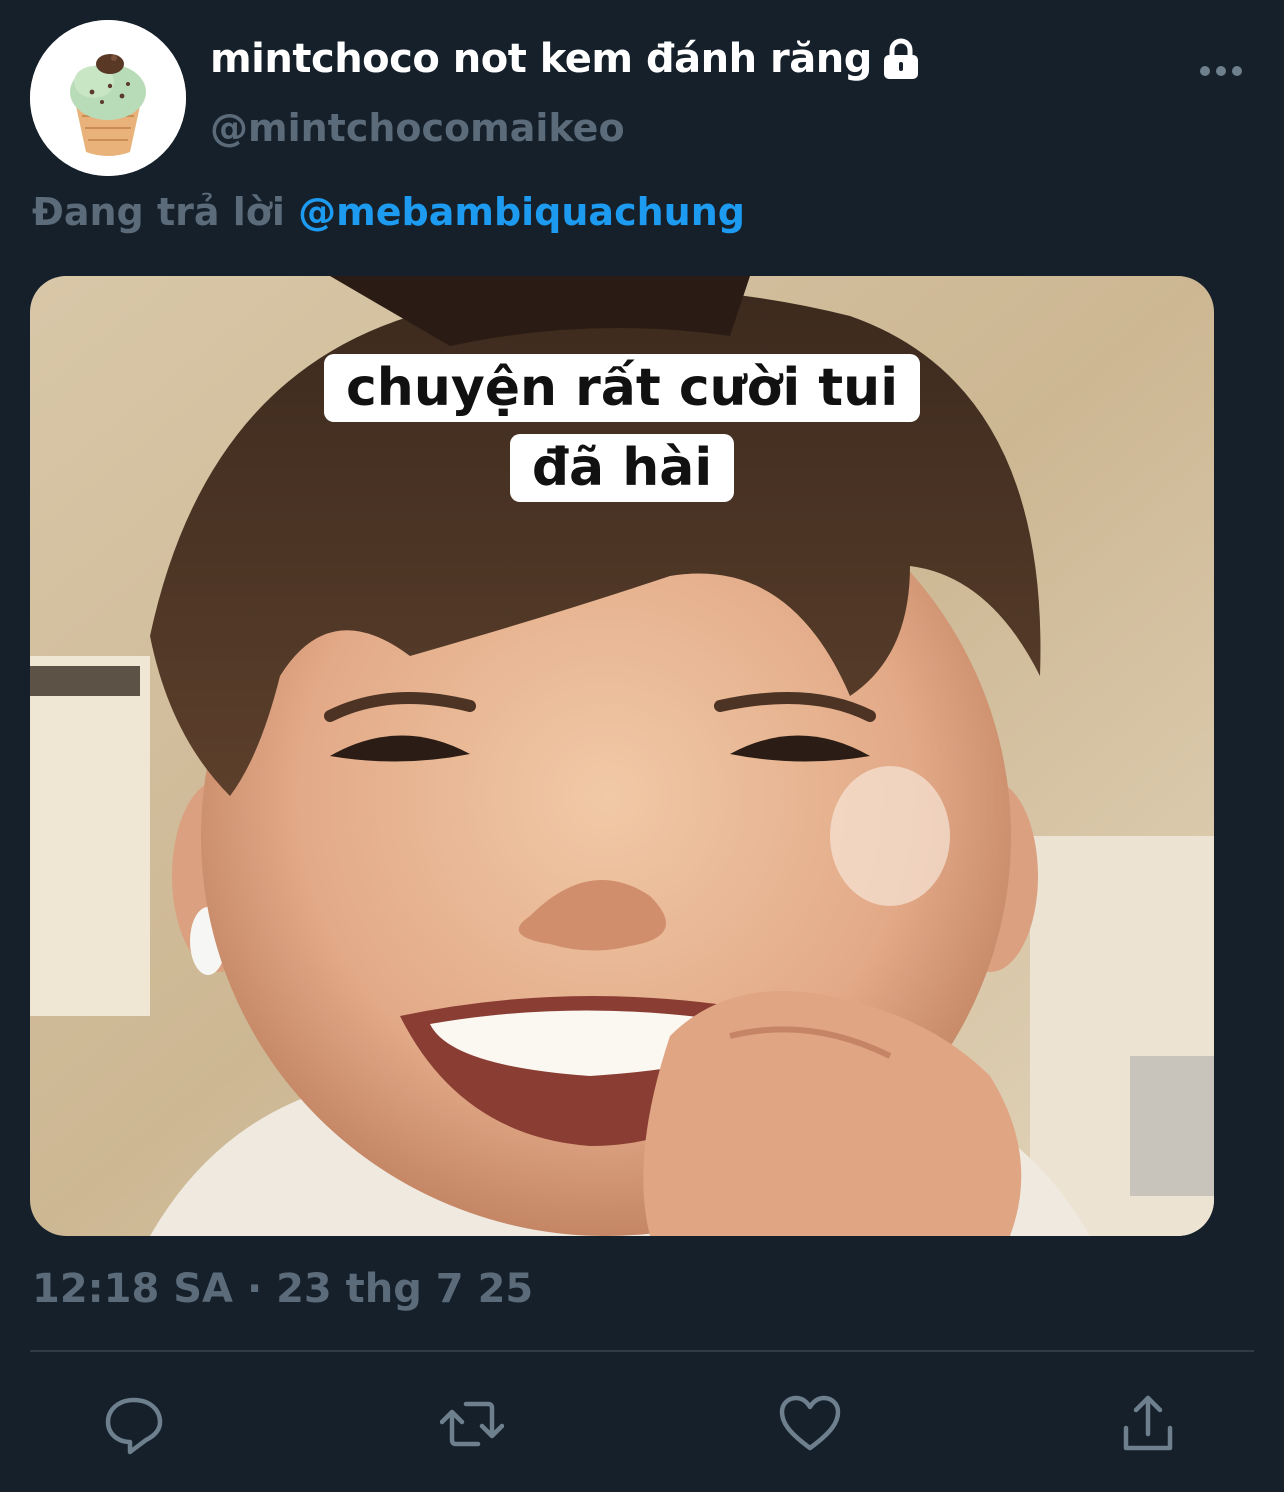  I want to click on mint-choco-ice-cream-icon, so click(108, 98).